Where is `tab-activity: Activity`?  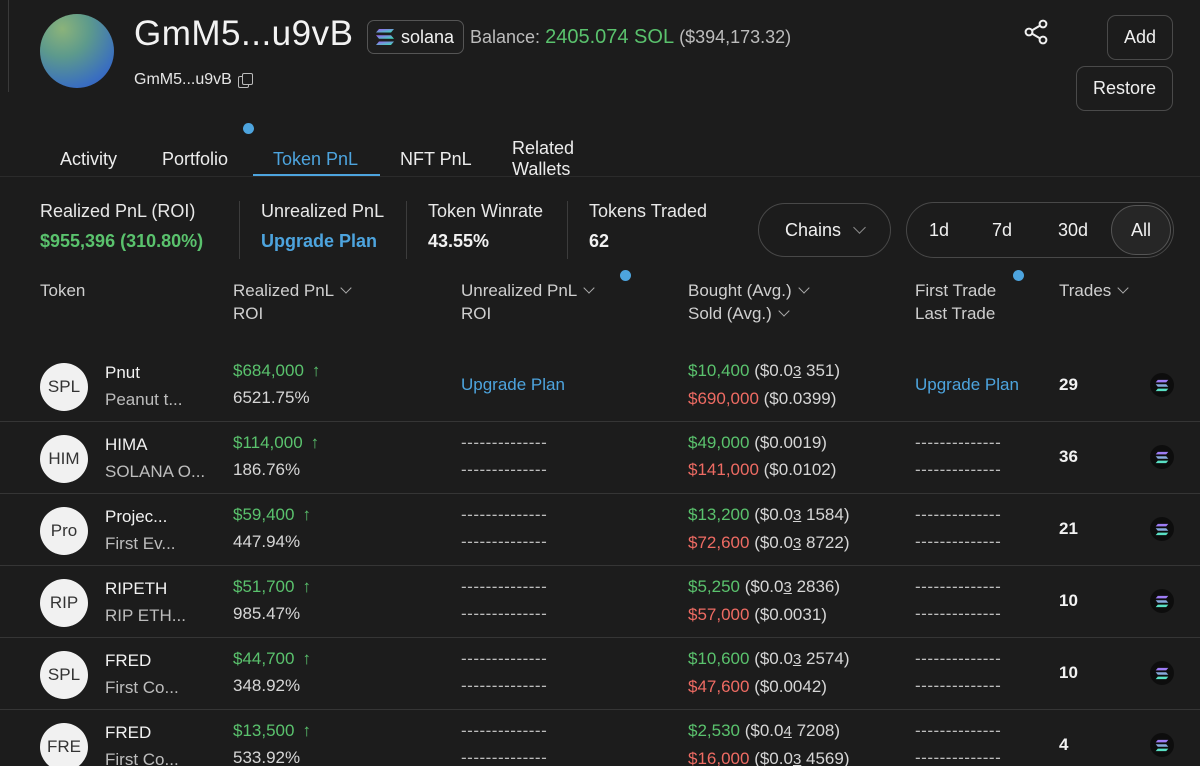 tab-activity: Activity is located at coordinates (101, 159).